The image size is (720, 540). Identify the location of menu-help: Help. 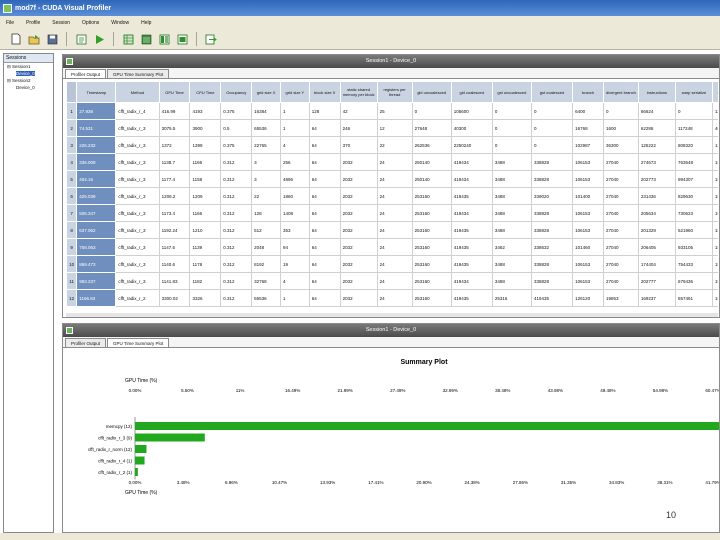
(146, 23).